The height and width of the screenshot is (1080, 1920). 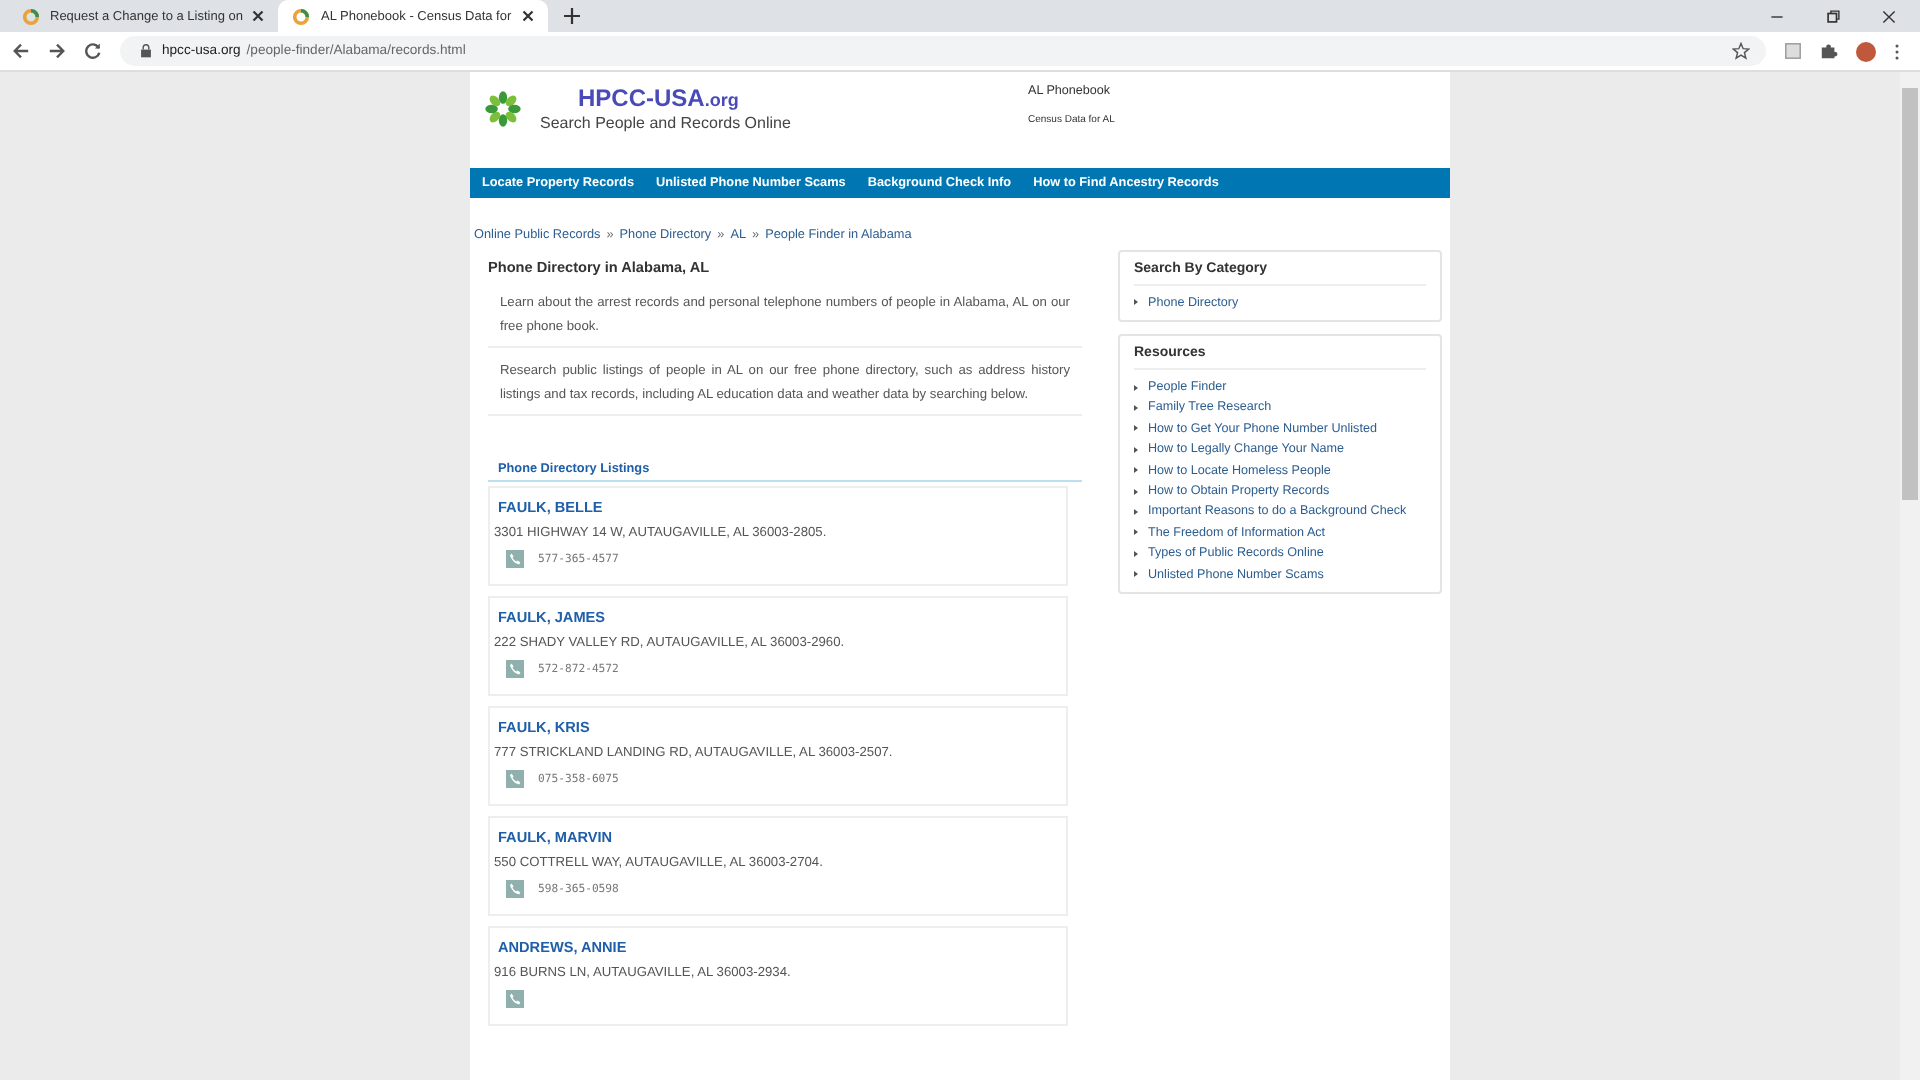 I want to click on site-logo-text: HPCC-USA.org, so click(x=803, y=100).